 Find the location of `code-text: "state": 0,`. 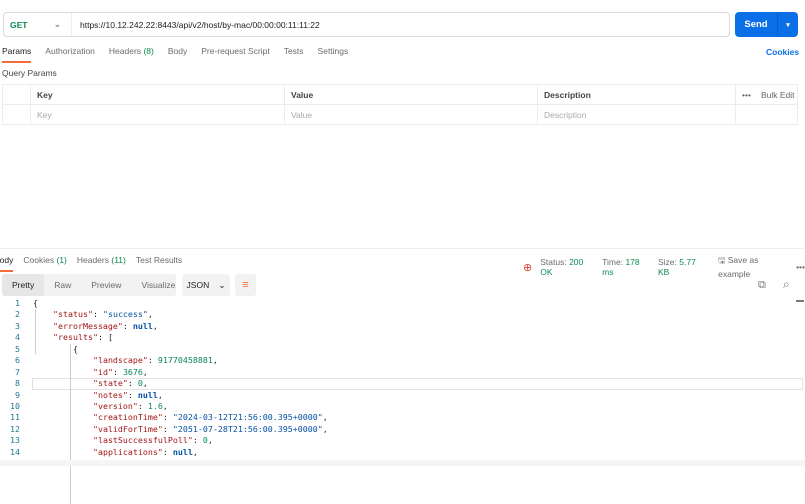

code-text: "state": 0, is located at coordinates (84, 383).